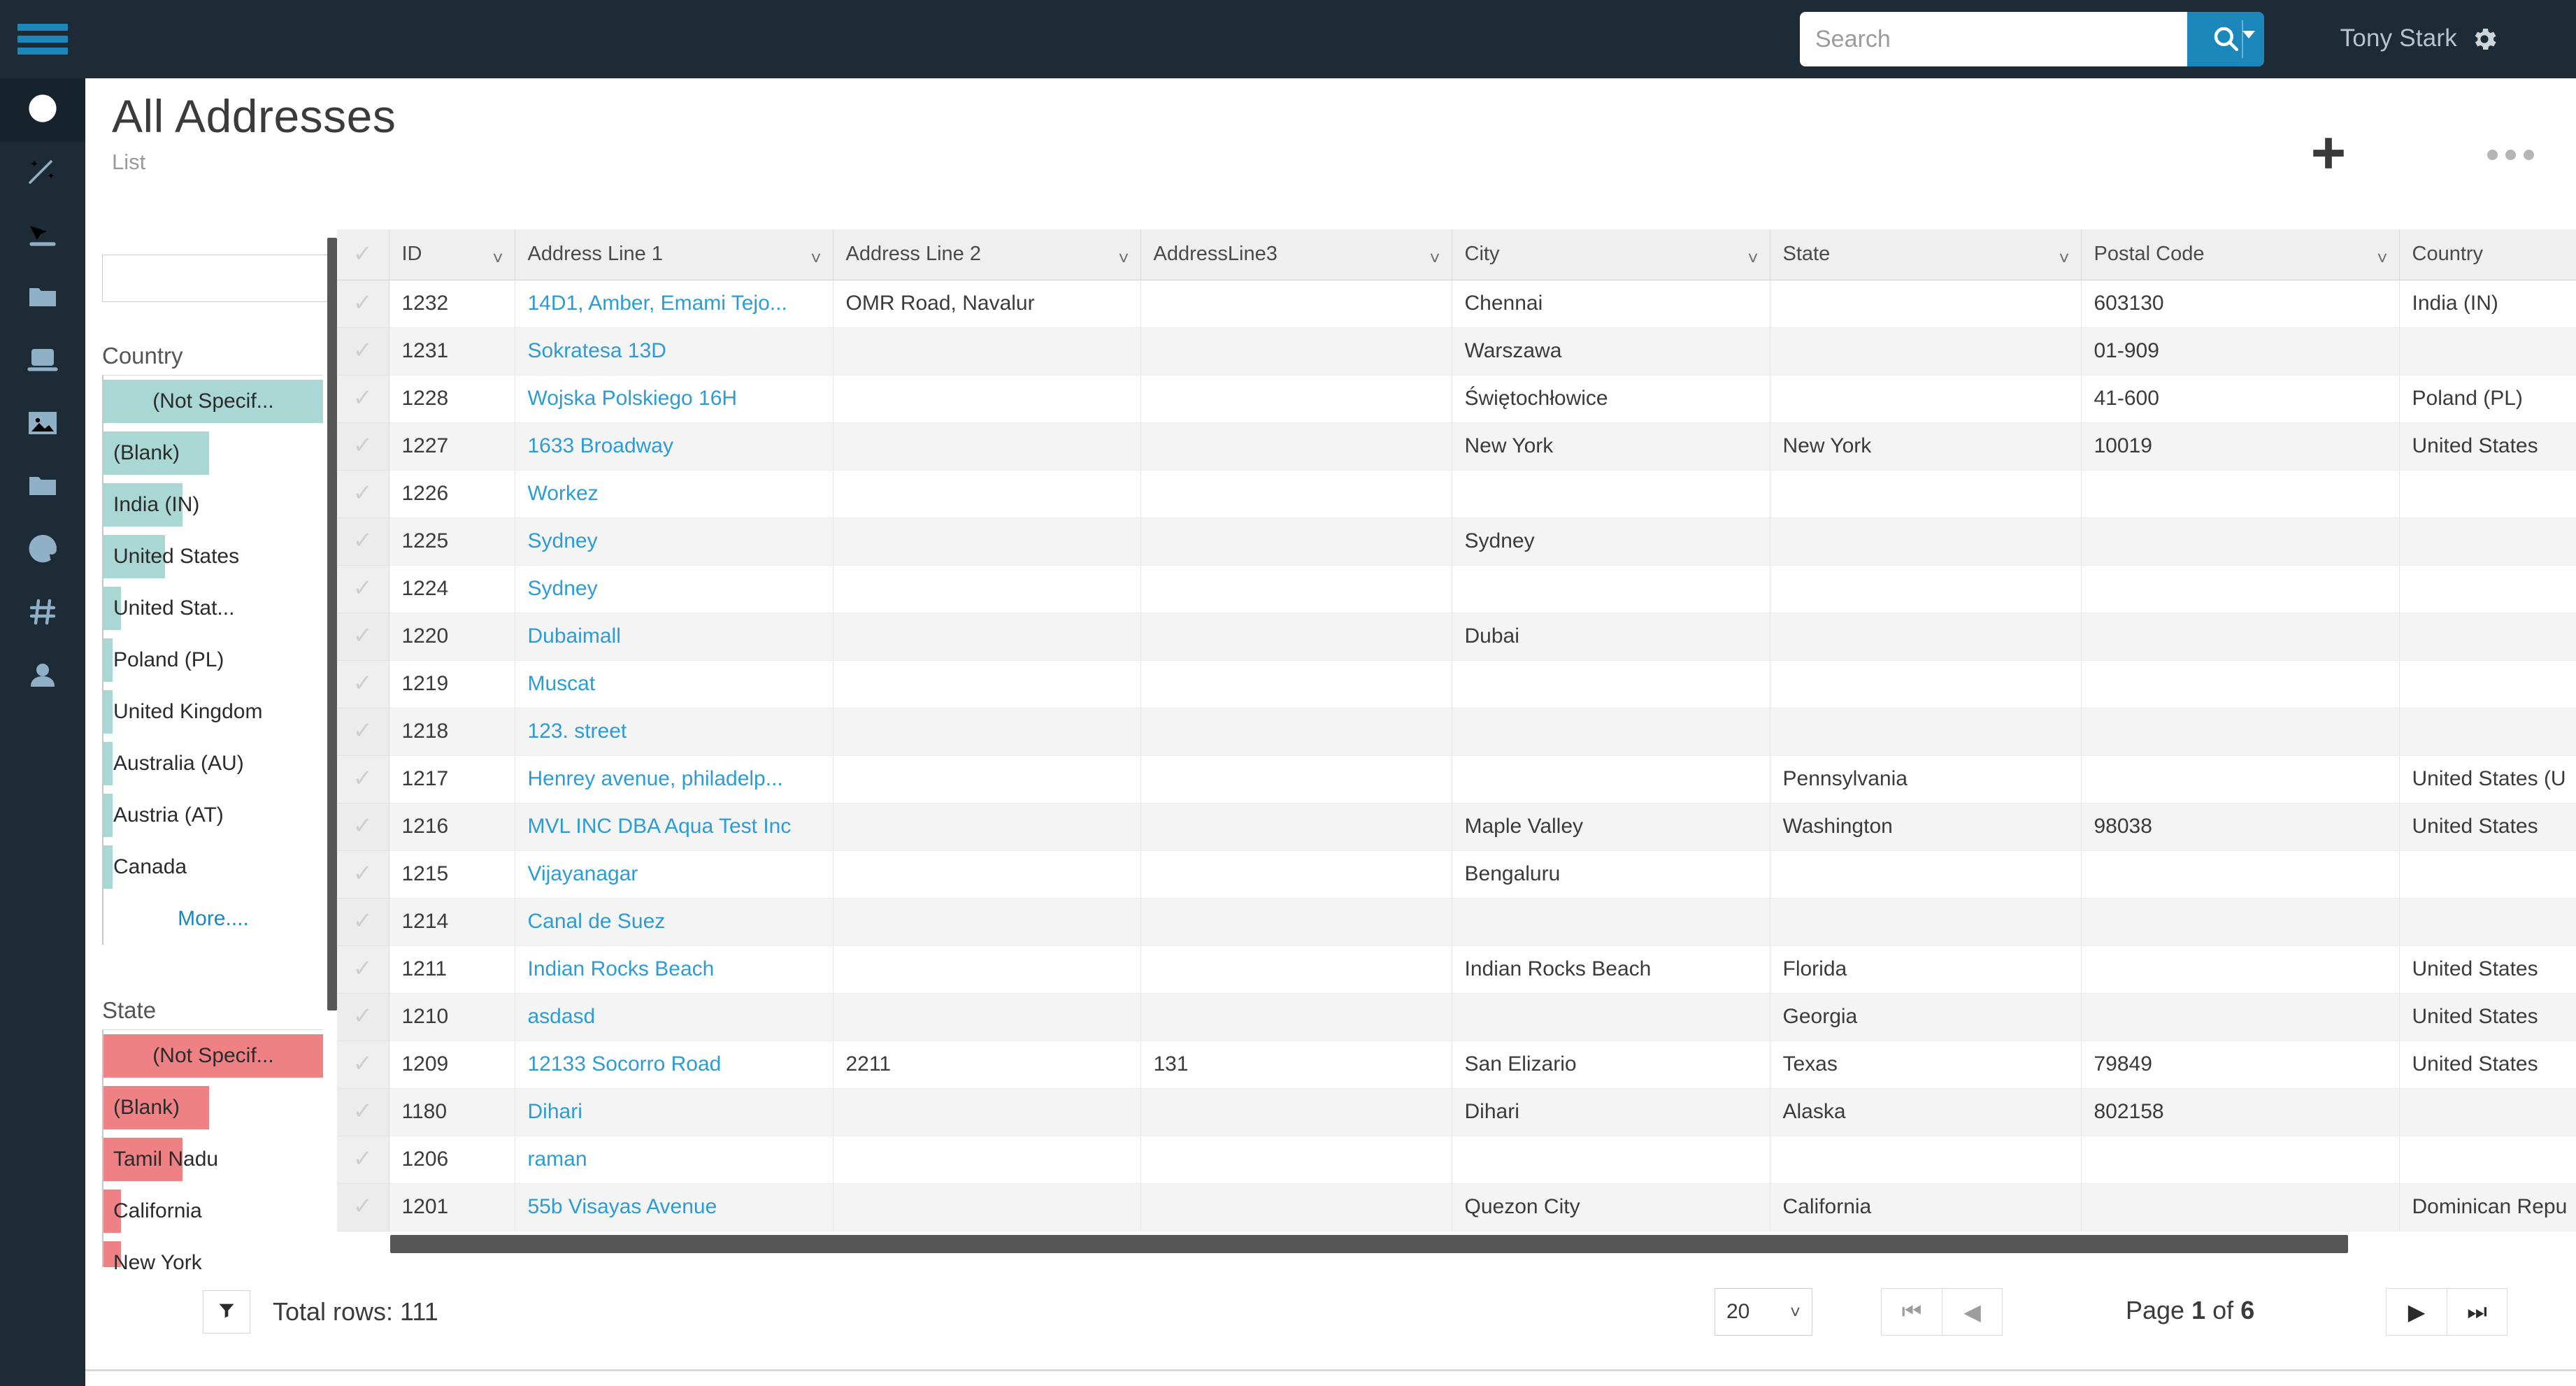 This screenshot has width=2576, height=1386. I want to click on address-link: raman, so click(557, 1159).